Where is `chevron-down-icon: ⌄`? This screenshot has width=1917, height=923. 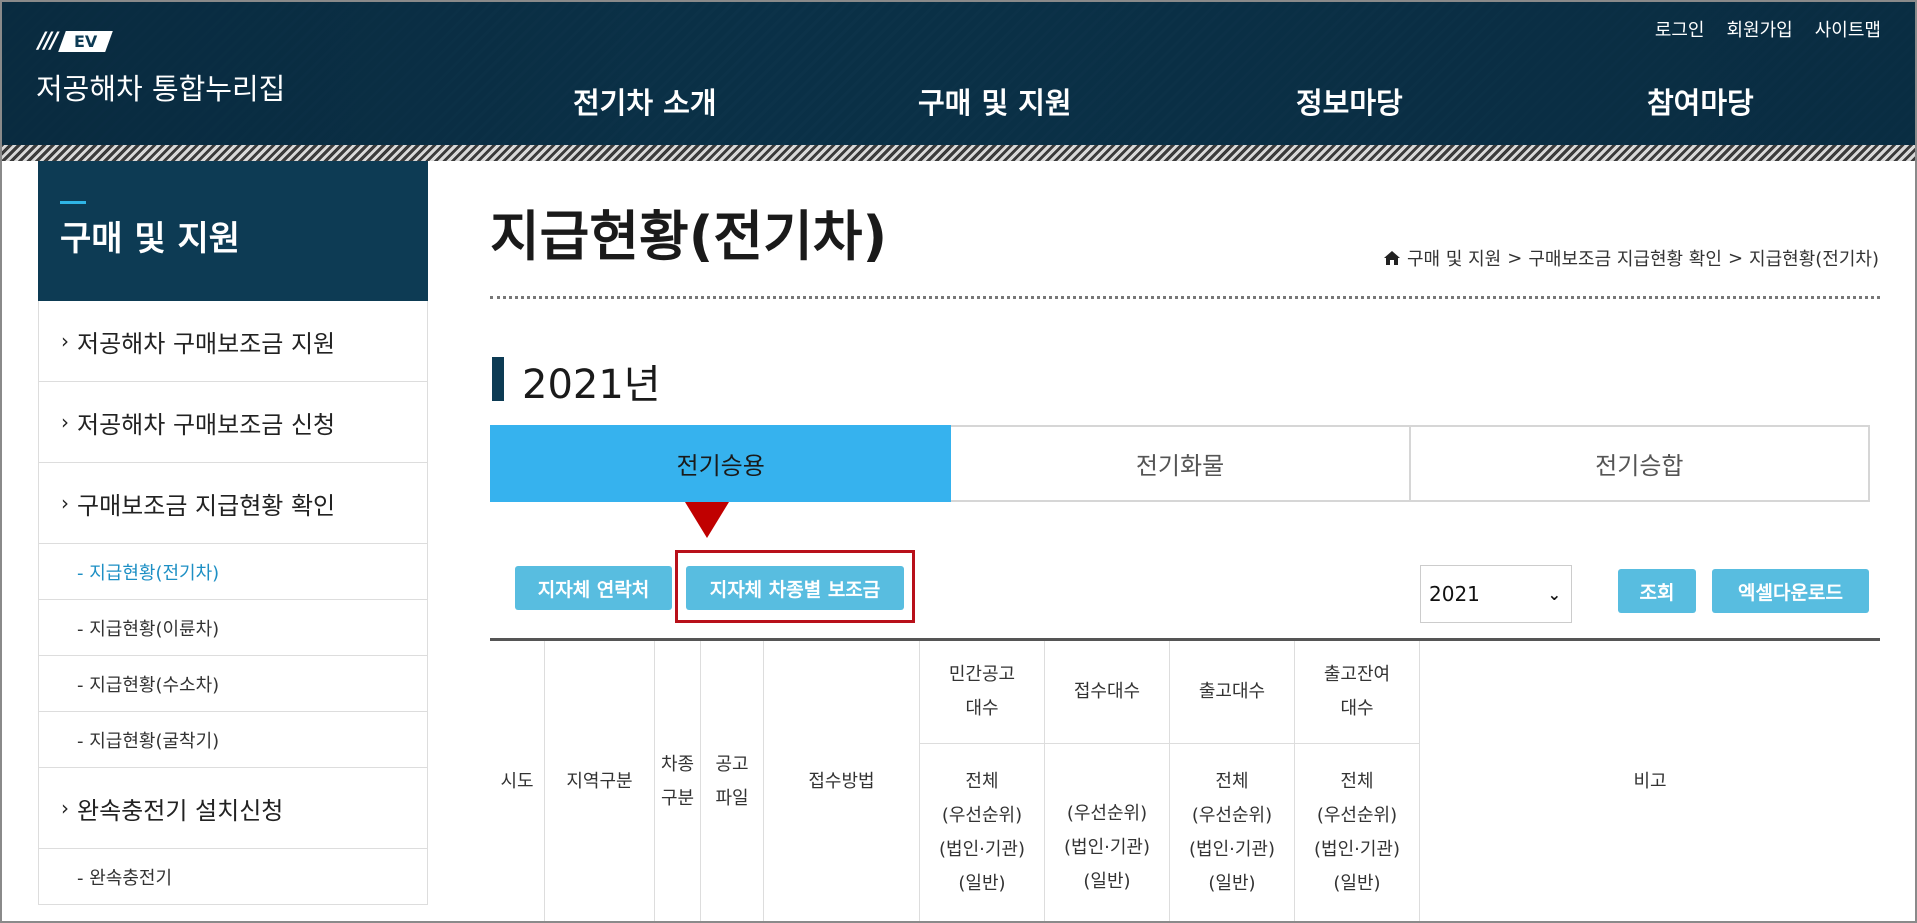
chevron-down-icon: ⌄ is located at coordinates (1554, 594).